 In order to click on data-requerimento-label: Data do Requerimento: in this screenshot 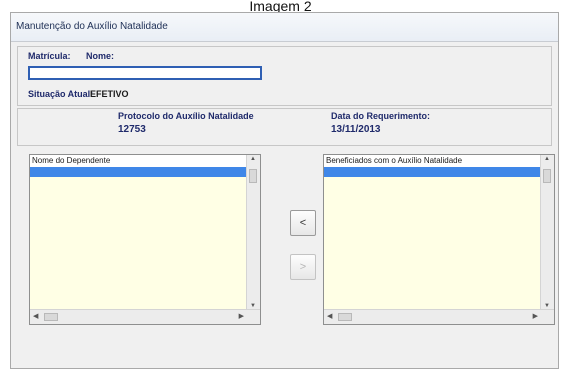, I will do `click(381, 116)`.